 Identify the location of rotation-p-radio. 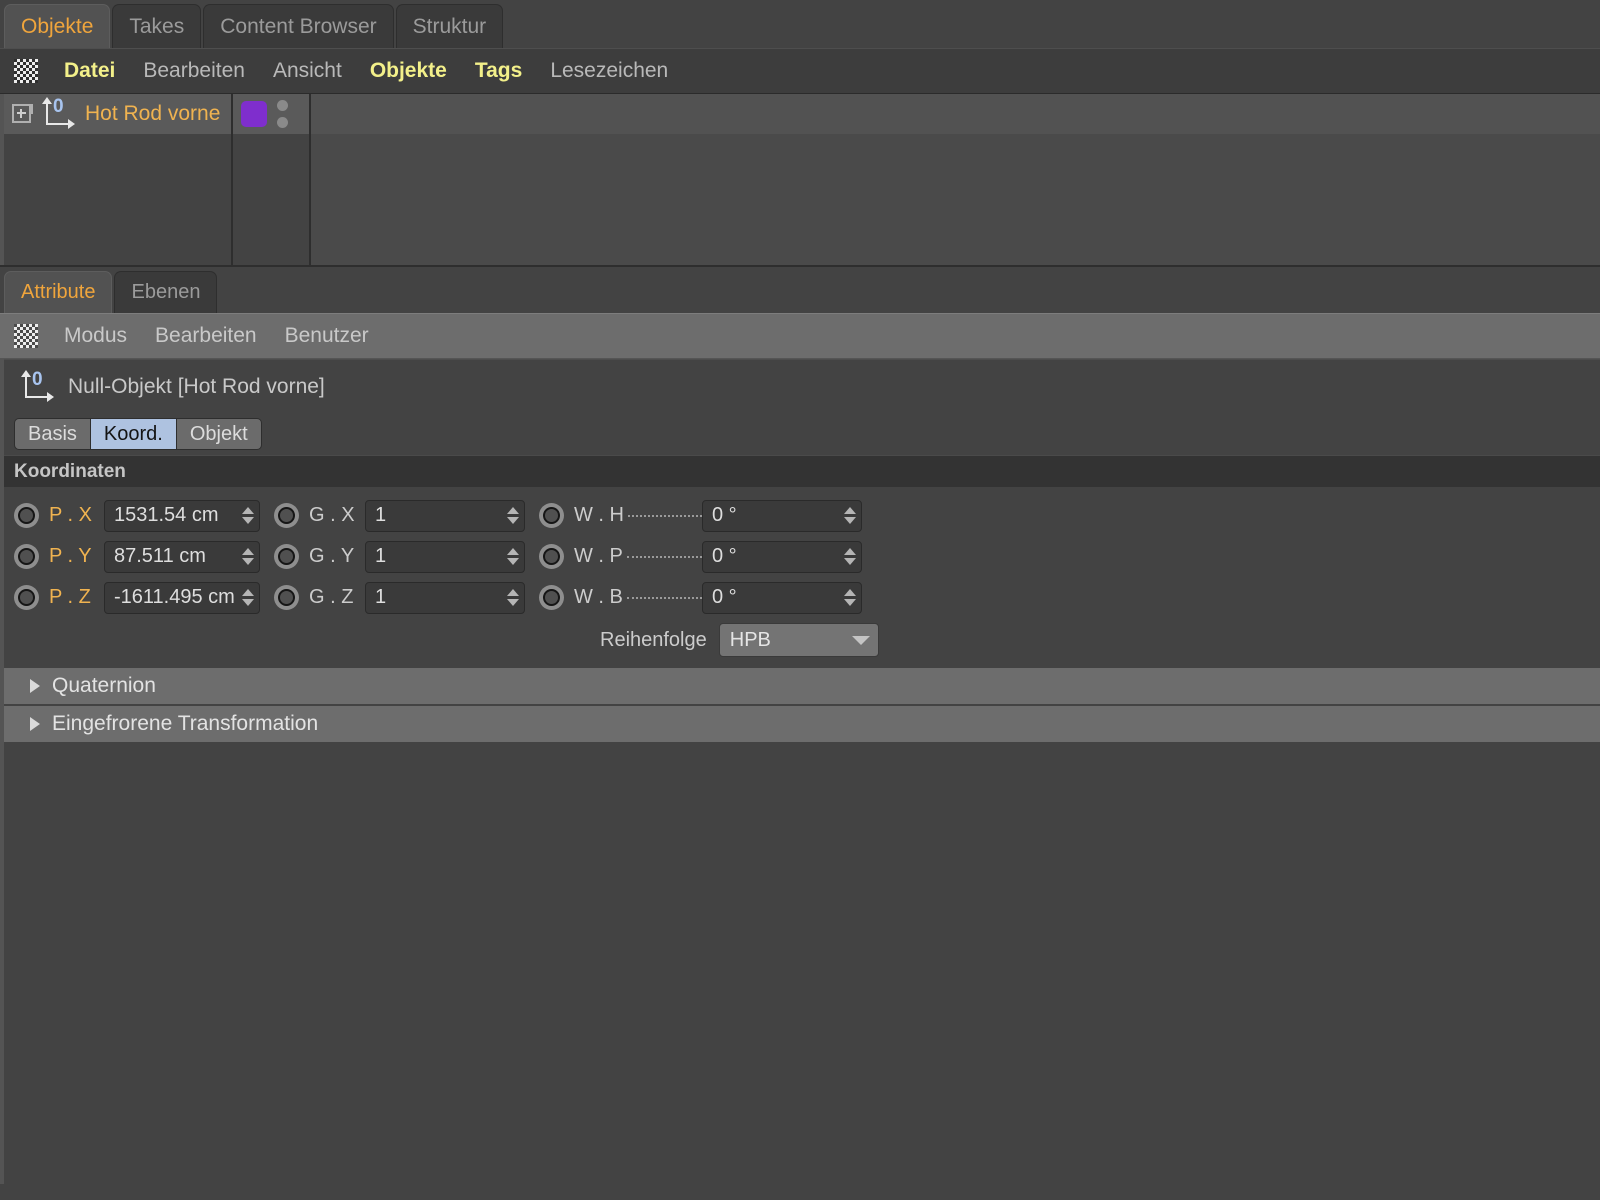
(551, 556).